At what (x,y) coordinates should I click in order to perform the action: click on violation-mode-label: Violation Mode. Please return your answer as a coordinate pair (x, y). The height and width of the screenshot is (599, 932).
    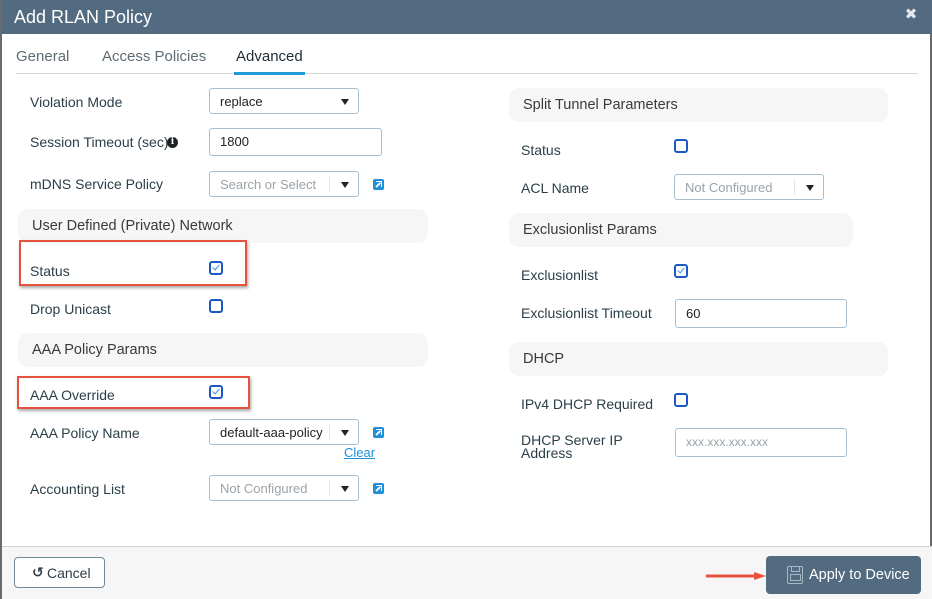
    Looking at the image, I should click on (76, 102).